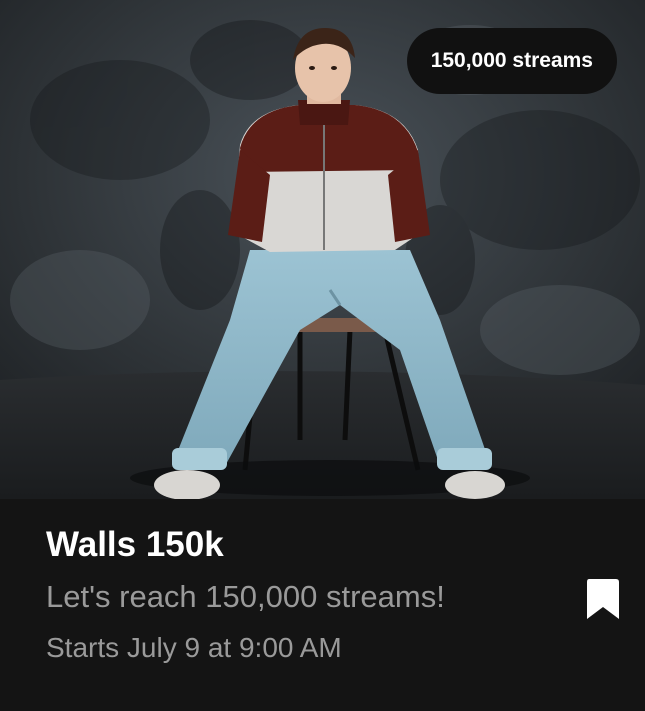 The image size is (645, 711). I want to click on event-title: Walls 150k, so click(135, 544).